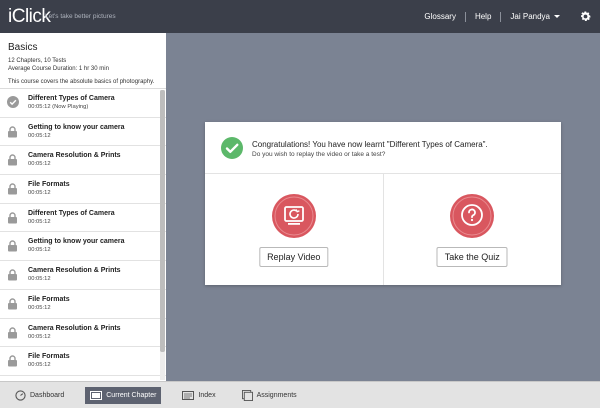 The image size is (600, 408). Describe the element at coordinates (162, 221) in the screenshot. I see `scrollbar-thumb` at that location.